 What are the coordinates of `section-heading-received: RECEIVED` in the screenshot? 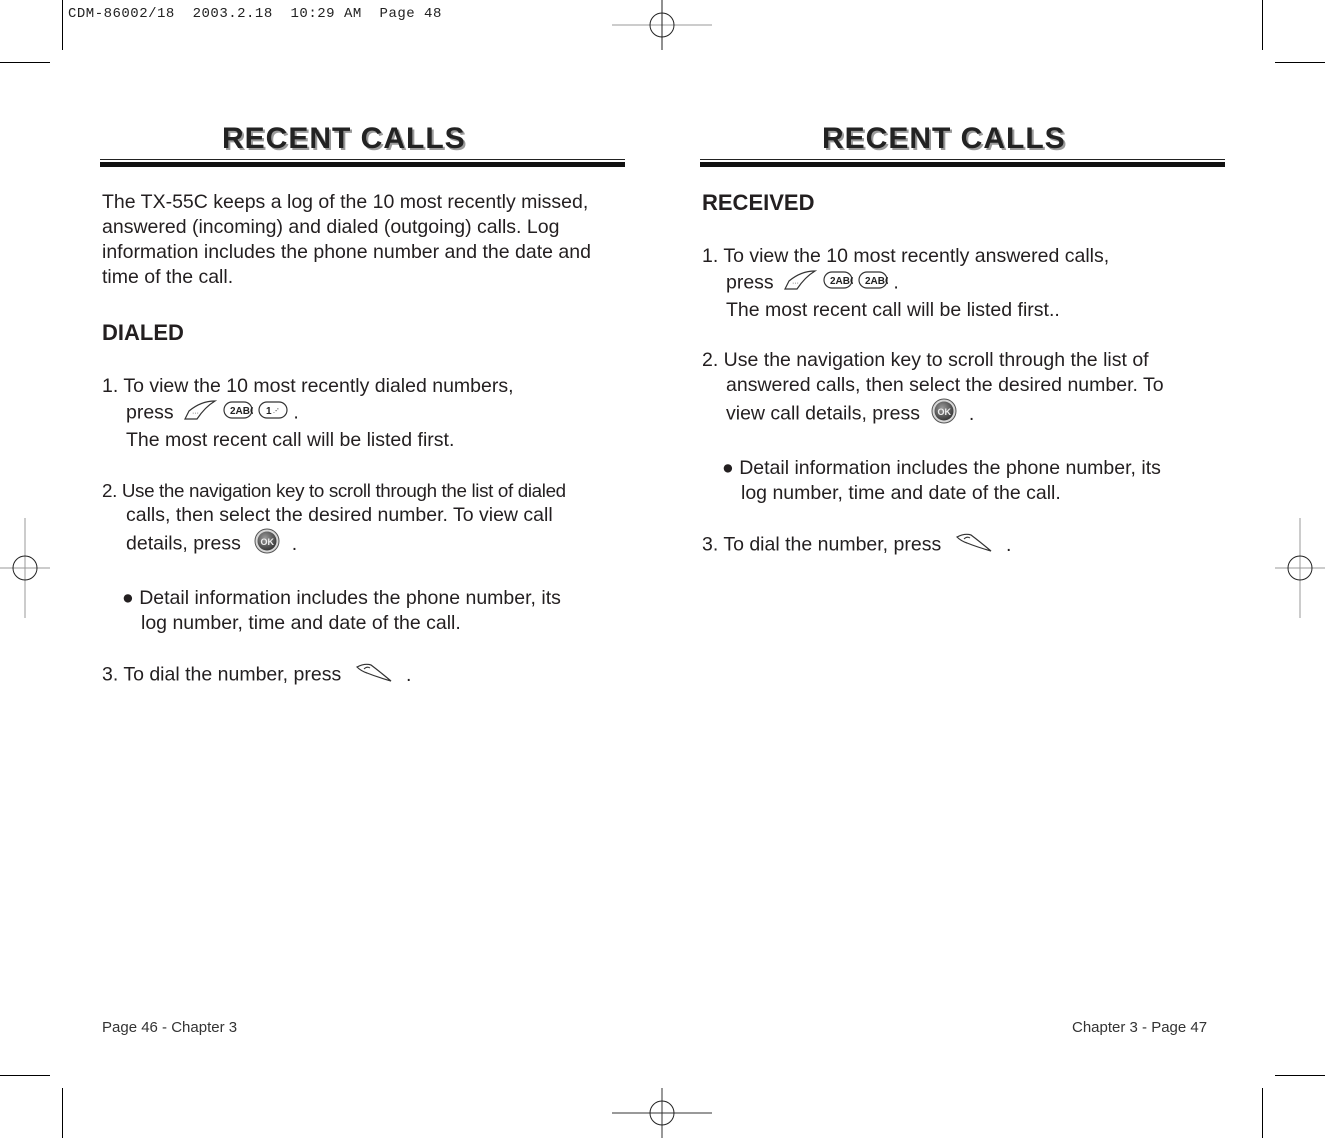 It's located at (758, 202).